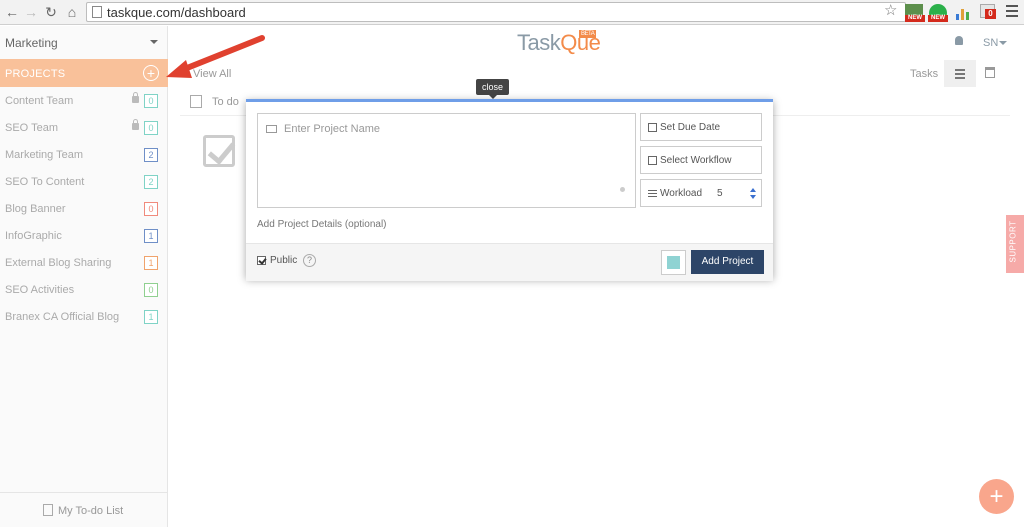 The image size is (1024, 527). What do you see at coordinates (963, 13) in the screenshot?
I see `extension-chart-icon` at bounding box center [963, 13].